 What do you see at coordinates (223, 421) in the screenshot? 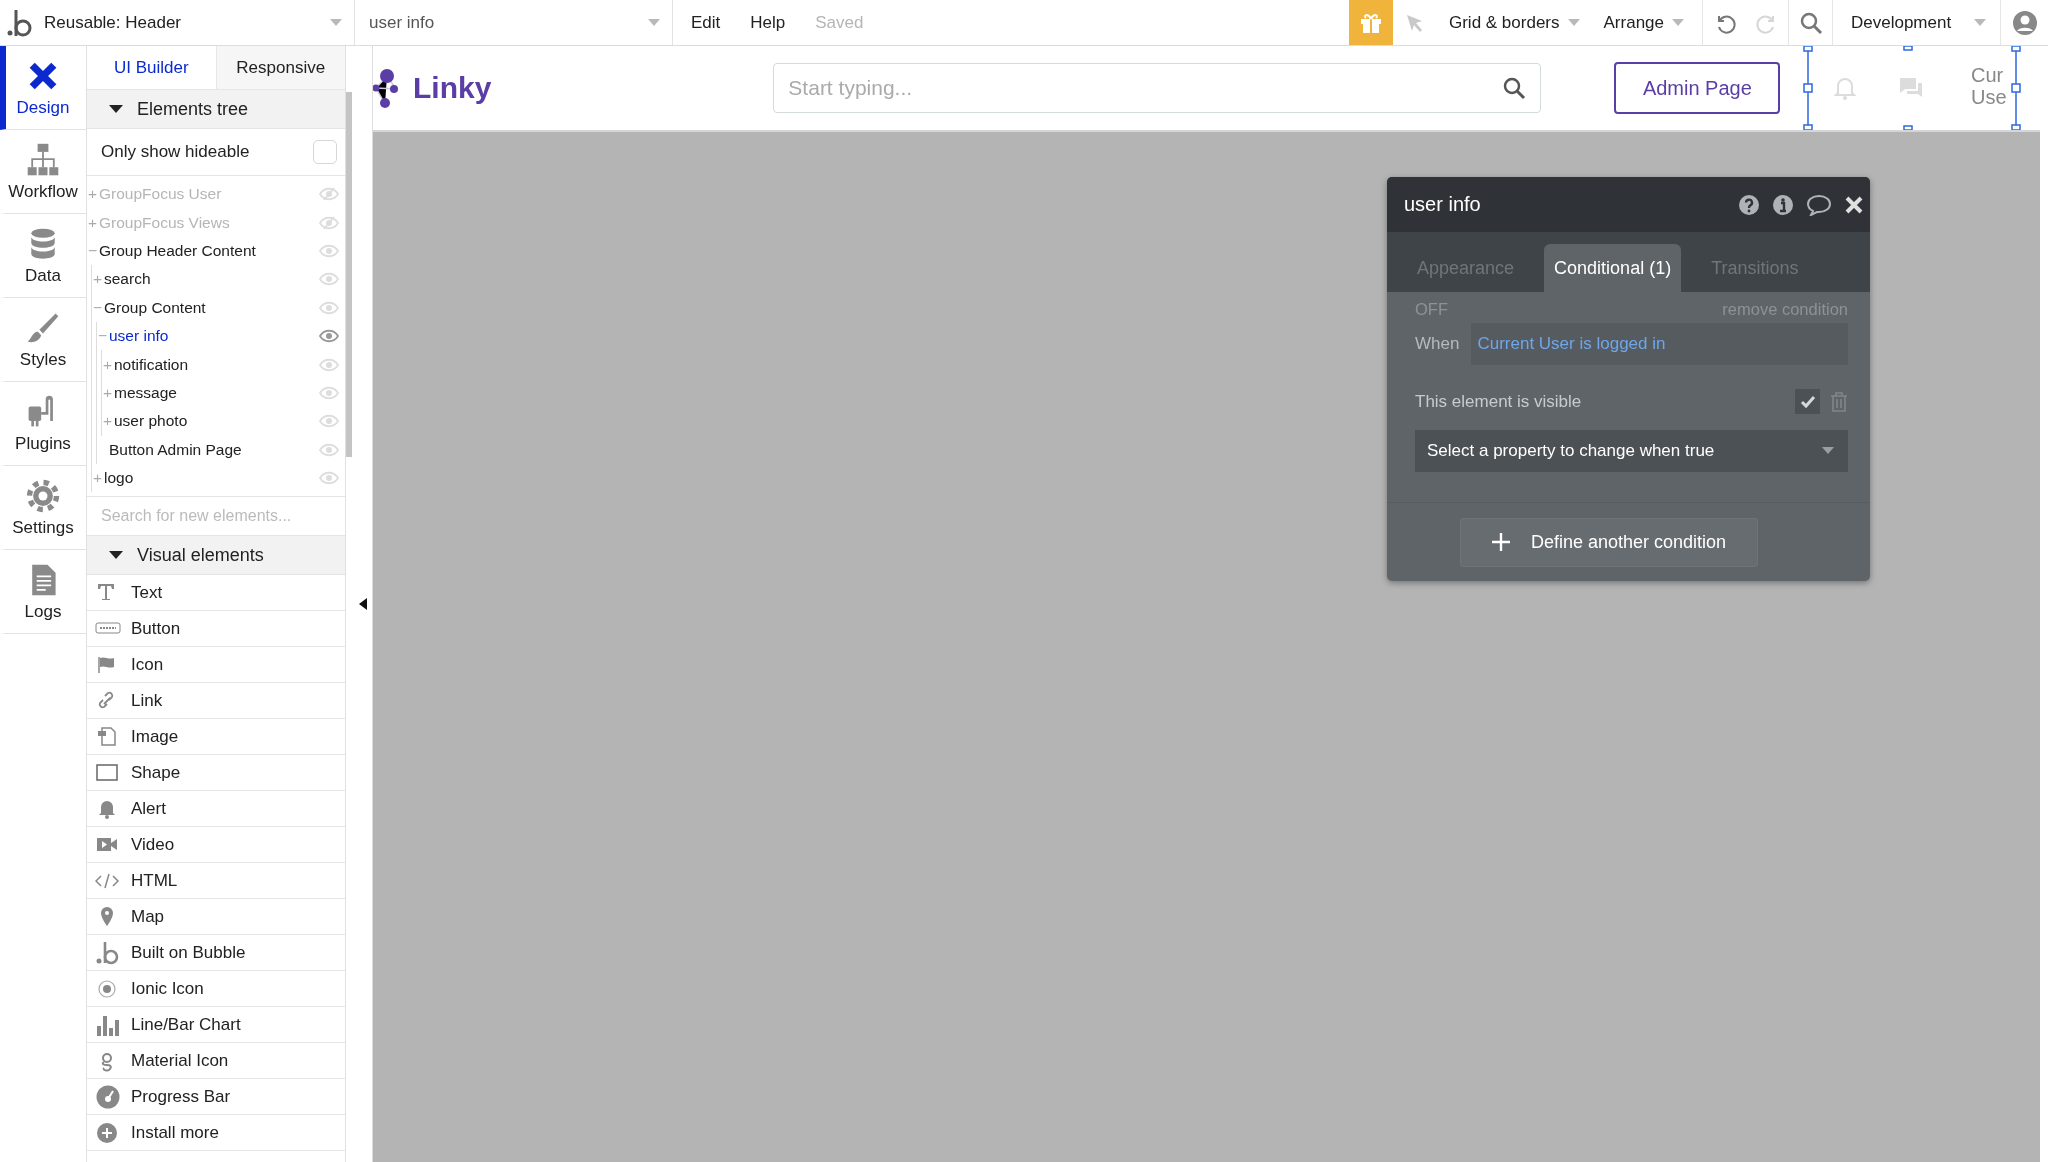
I see `tree-item: +user photo` at bounding box center [223, 421].